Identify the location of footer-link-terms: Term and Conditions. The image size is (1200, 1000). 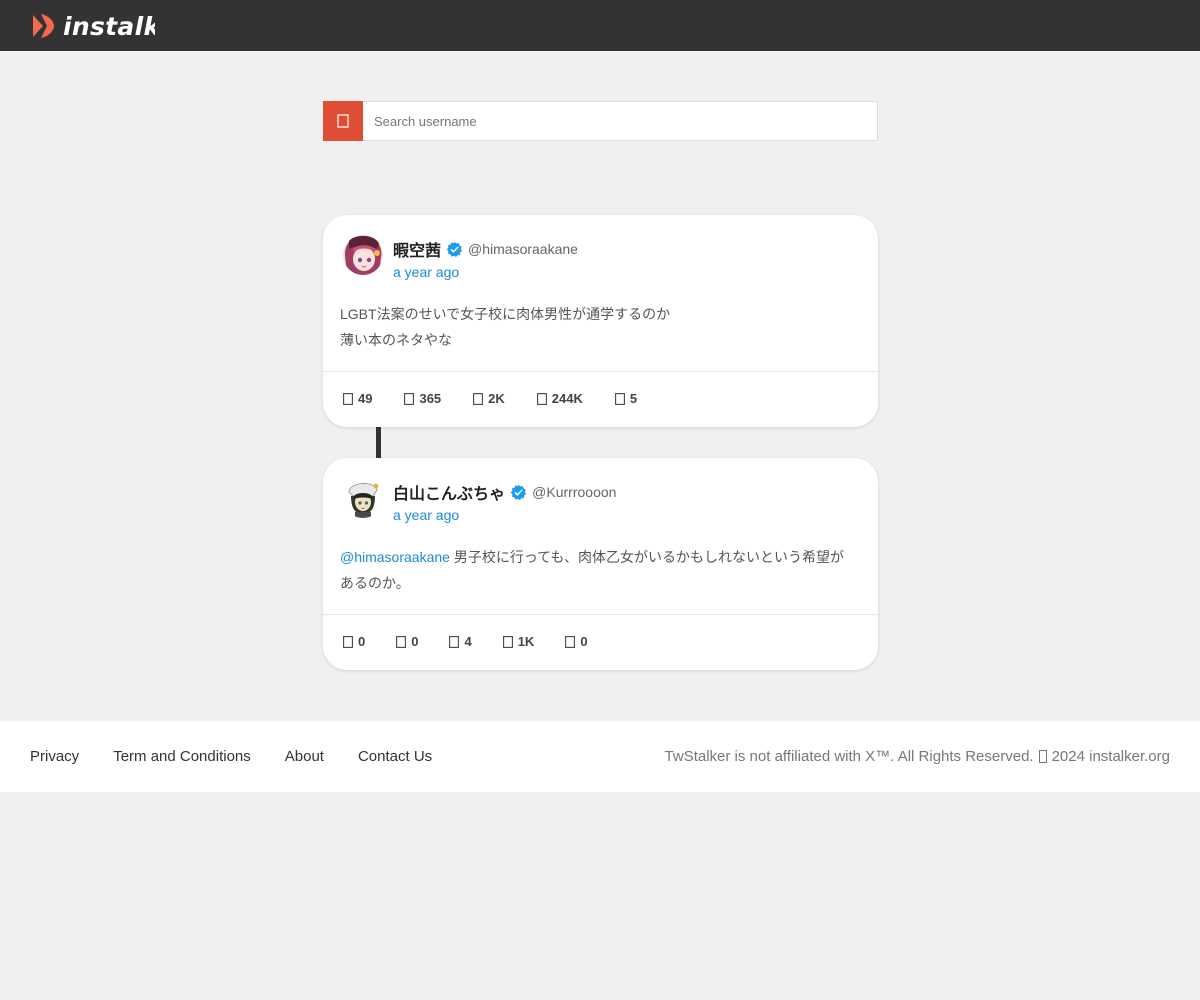
(182, 756).